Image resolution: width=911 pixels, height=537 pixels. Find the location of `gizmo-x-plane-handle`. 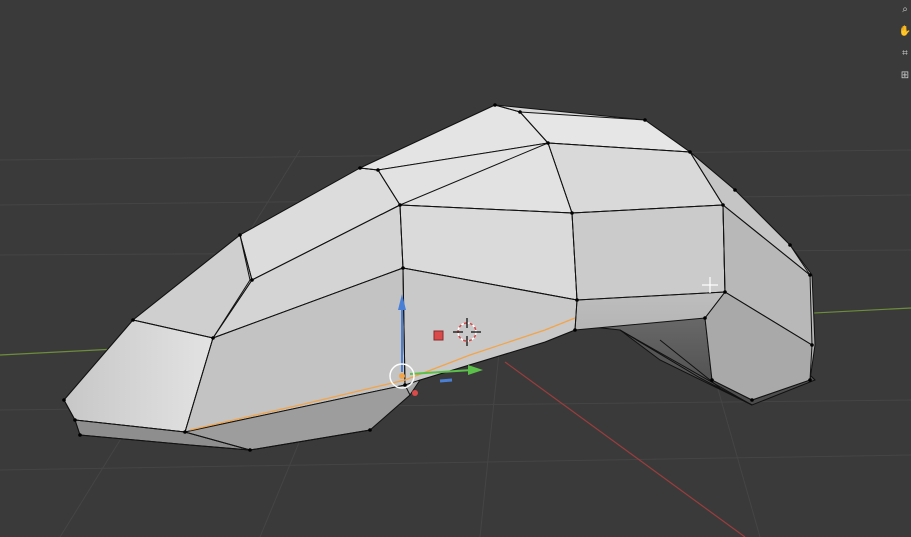

gizmo-x-plane-handle is located at coordinates (438, 335).